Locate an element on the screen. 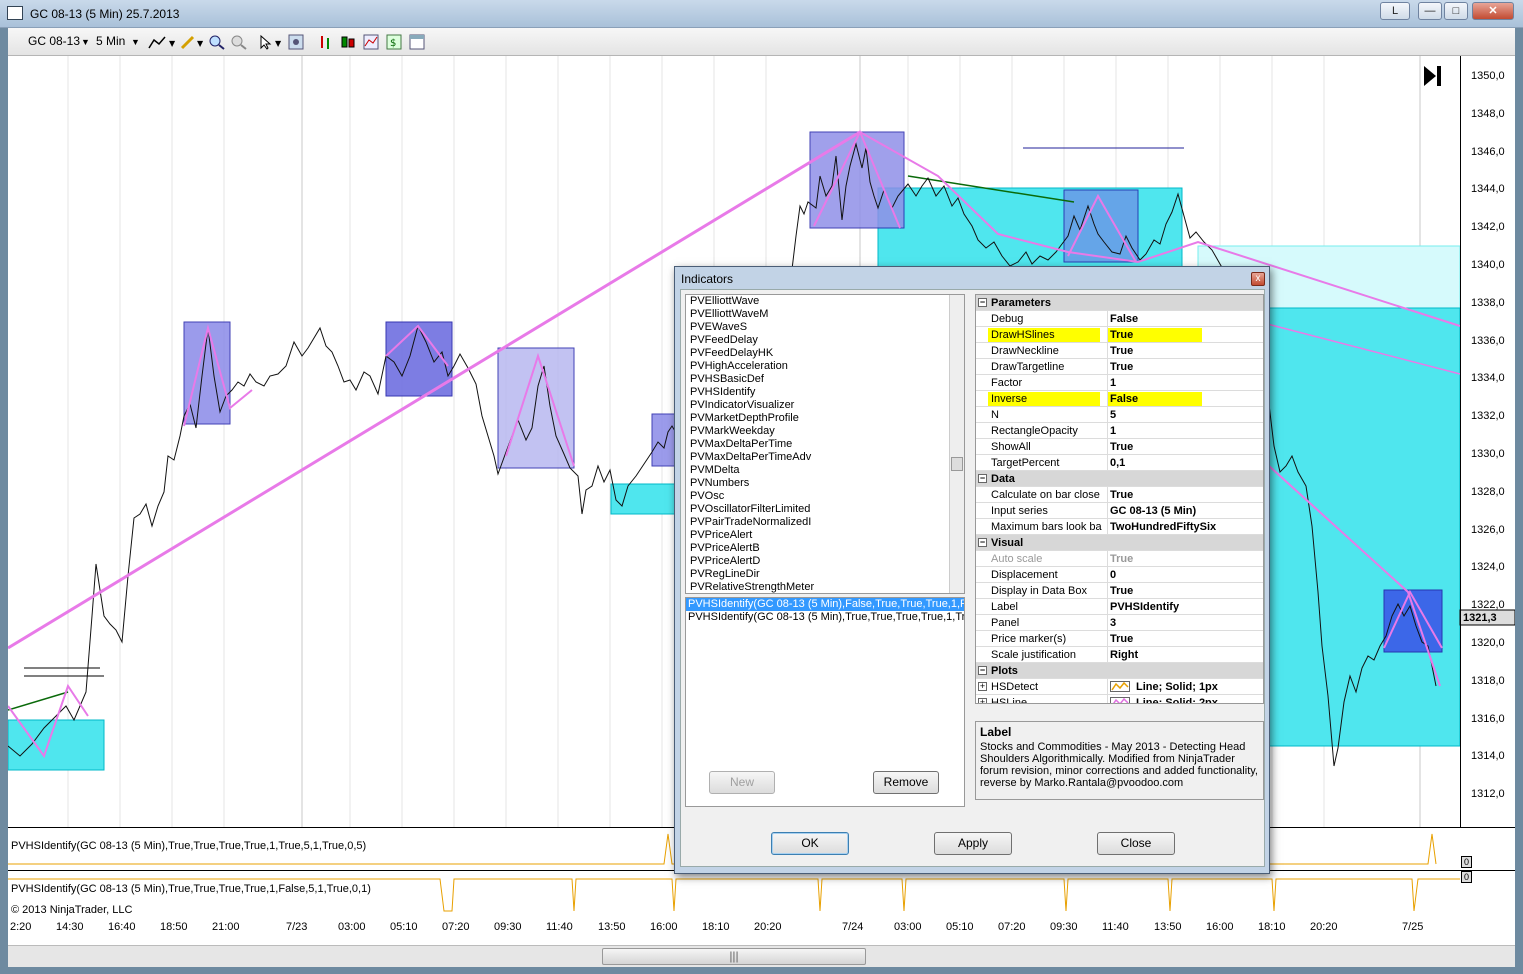 Image resolution: width=1523 pixels, height=974 pixels. property-row: Scale justification Right is located at coordinates (1119, 655).